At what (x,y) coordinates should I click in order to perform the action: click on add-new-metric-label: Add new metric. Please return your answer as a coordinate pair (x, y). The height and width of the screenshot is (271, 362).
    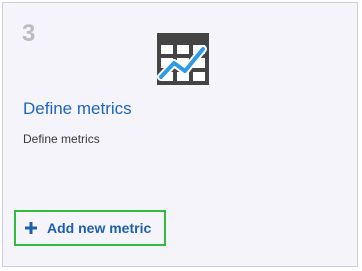
    Looking at the image, I should click on (99, 228).